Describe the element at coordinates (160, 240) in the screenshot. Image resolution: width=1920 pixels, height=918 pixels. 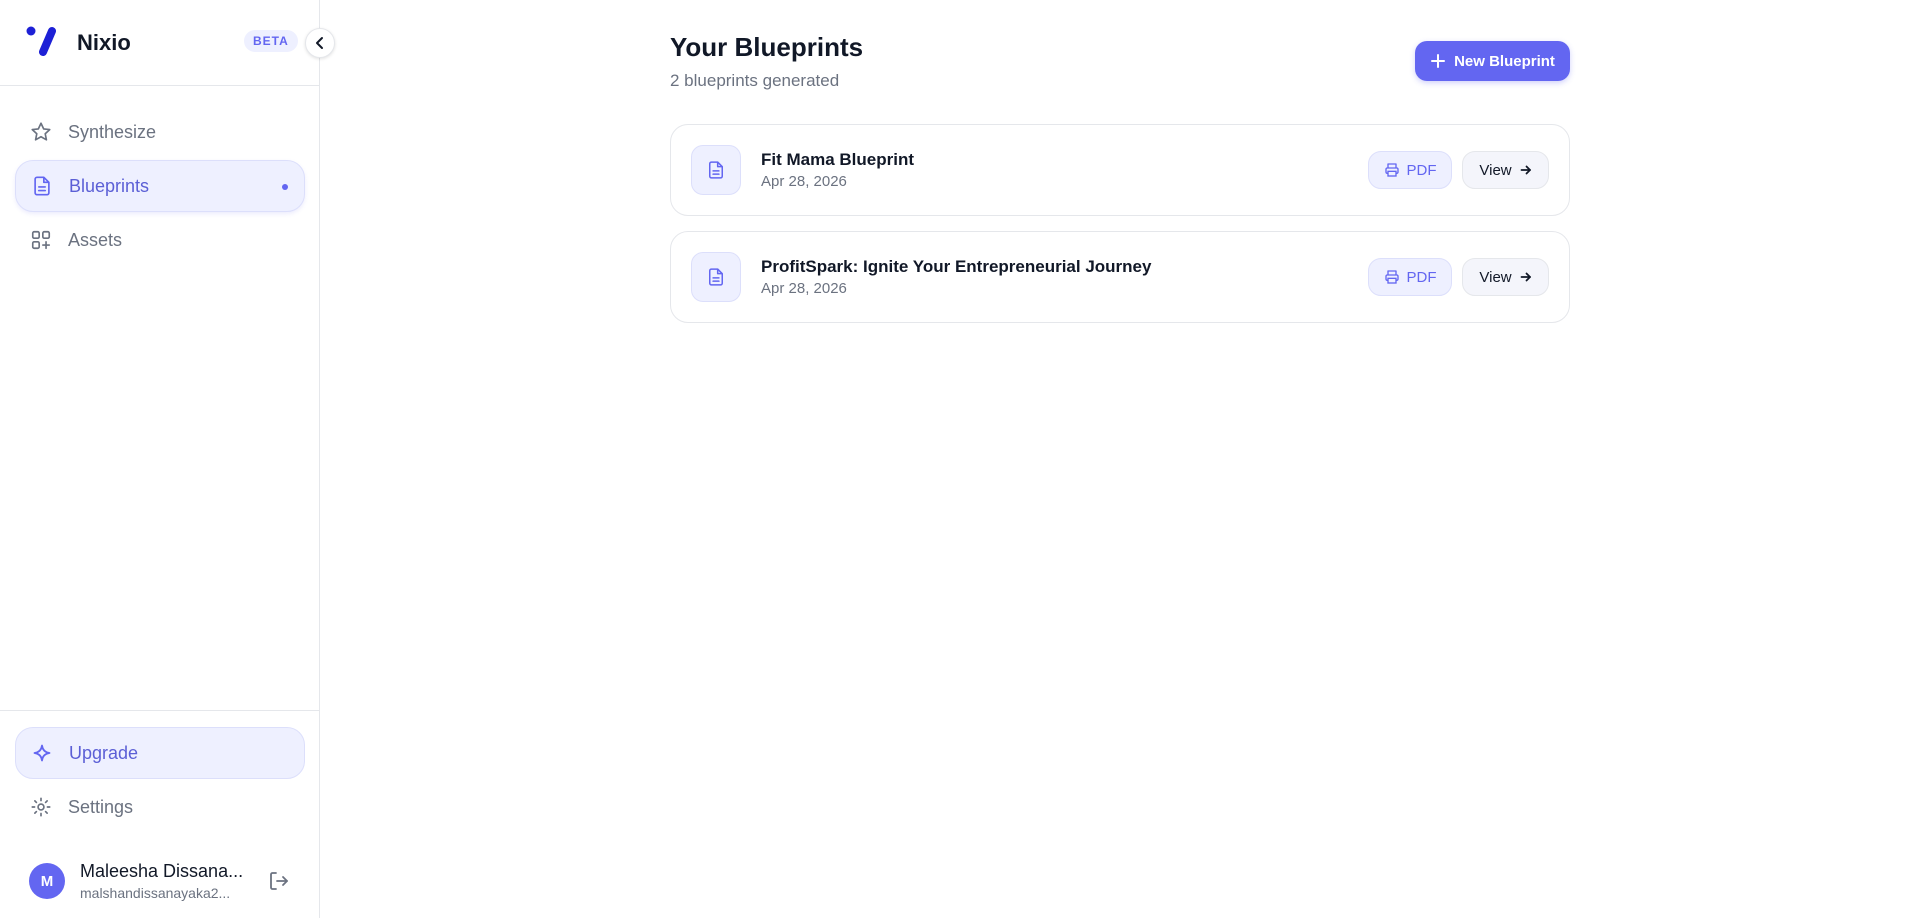
I see `sidebar-item-assets: Assets` at that location.